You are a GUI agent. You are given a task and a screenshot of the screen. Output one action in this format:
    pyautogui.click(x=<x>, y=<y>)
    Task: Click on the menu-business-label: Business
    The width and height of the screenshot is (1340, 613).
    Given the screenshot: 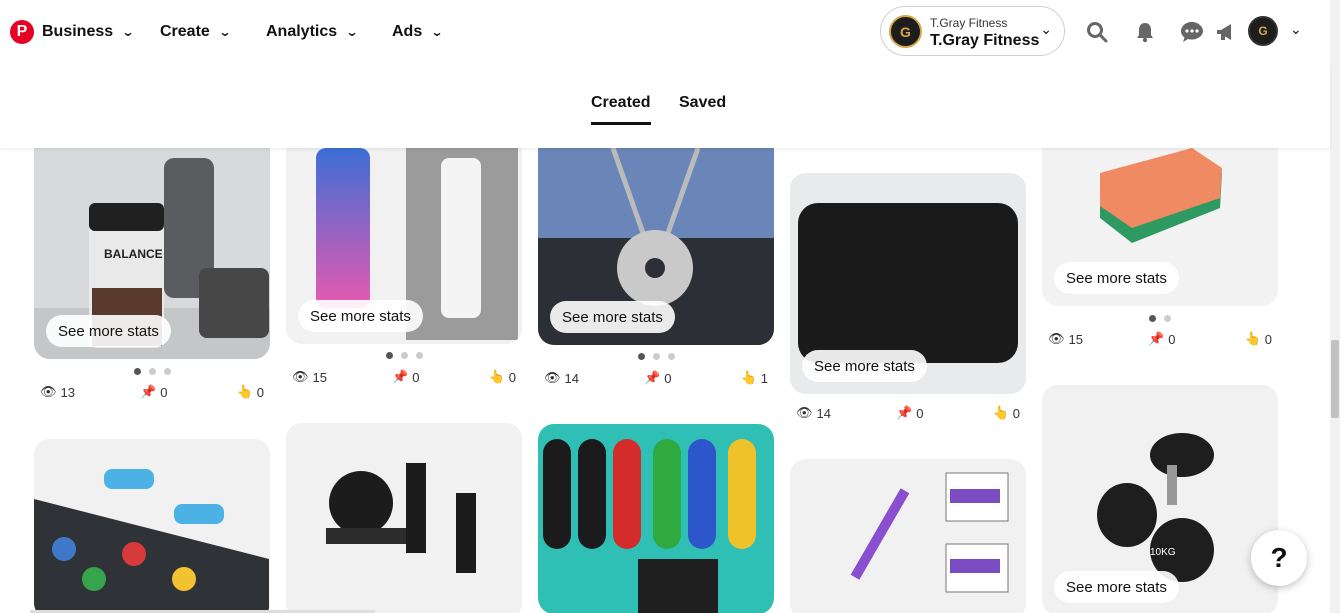 What is the action you would take?
    pyautogui.click(x=78, y=31)
    